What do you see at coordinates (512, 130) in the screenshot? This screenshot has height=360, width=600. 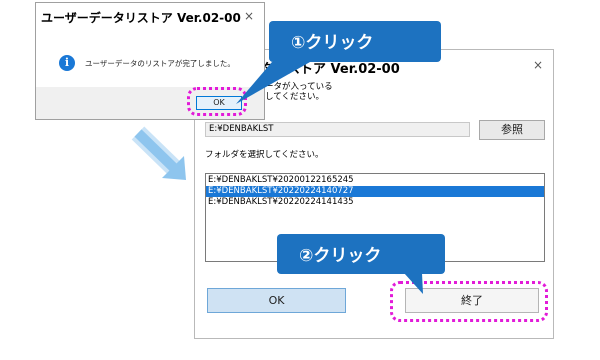 I see `browse-button: 参照` at bounding box center [512, 130].